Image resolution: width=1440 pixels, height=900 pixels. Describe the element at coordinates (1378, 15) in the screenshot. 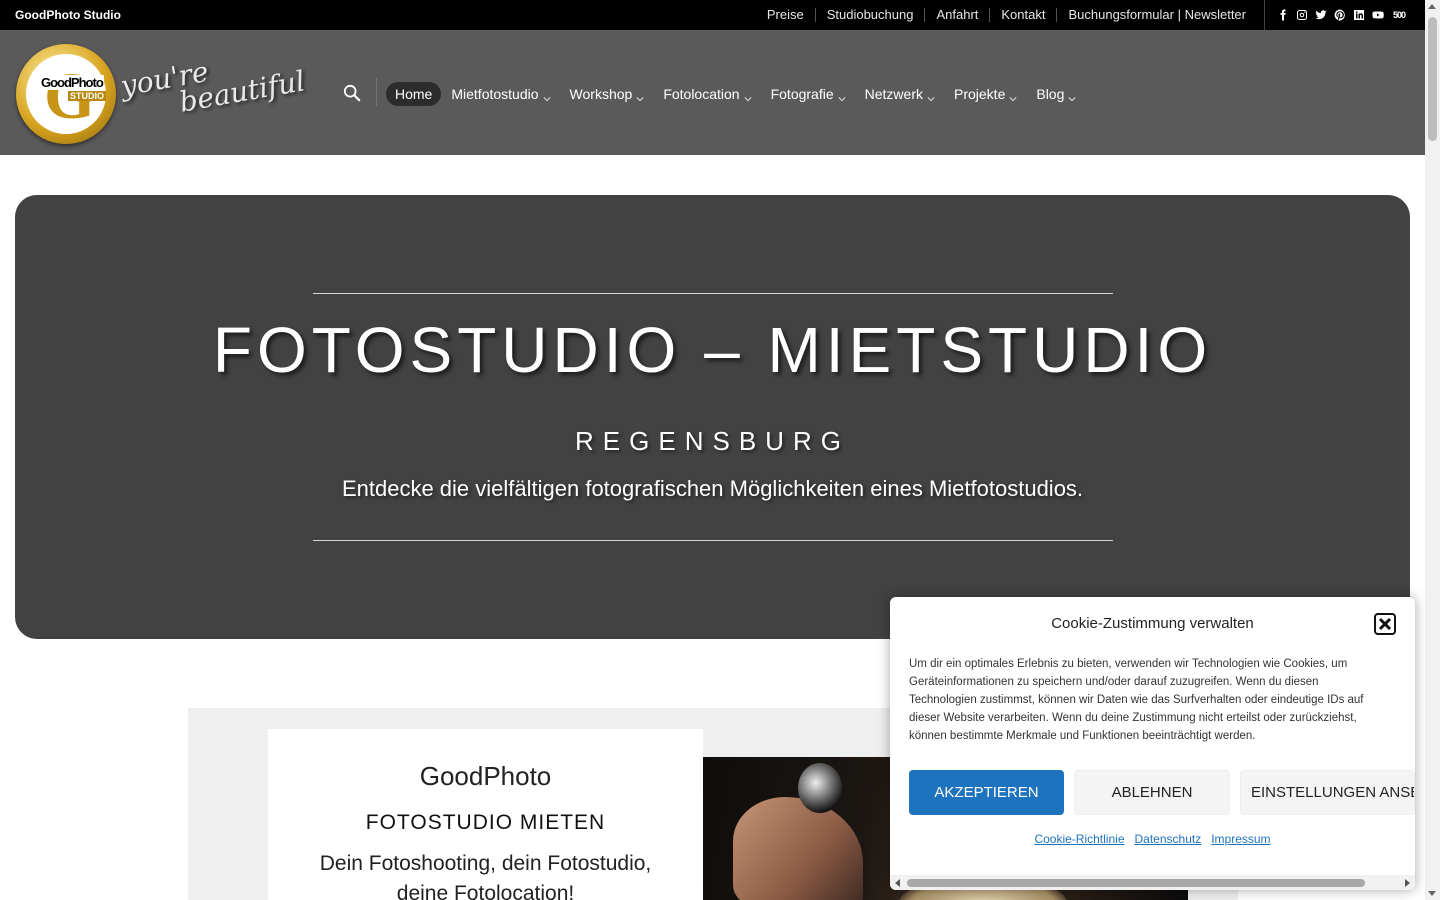

I see `youtube-icon` at that location.